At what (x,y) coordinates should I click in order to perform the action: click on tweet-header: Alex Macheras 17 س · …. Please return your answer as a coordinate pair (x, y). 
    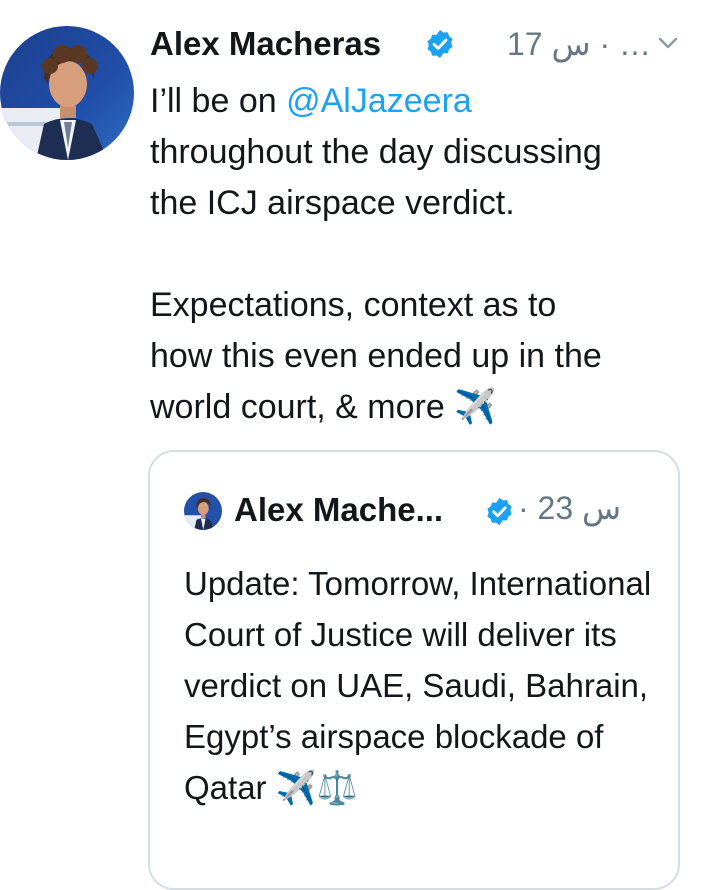
    Looking at the image, I should click on (422, 45).